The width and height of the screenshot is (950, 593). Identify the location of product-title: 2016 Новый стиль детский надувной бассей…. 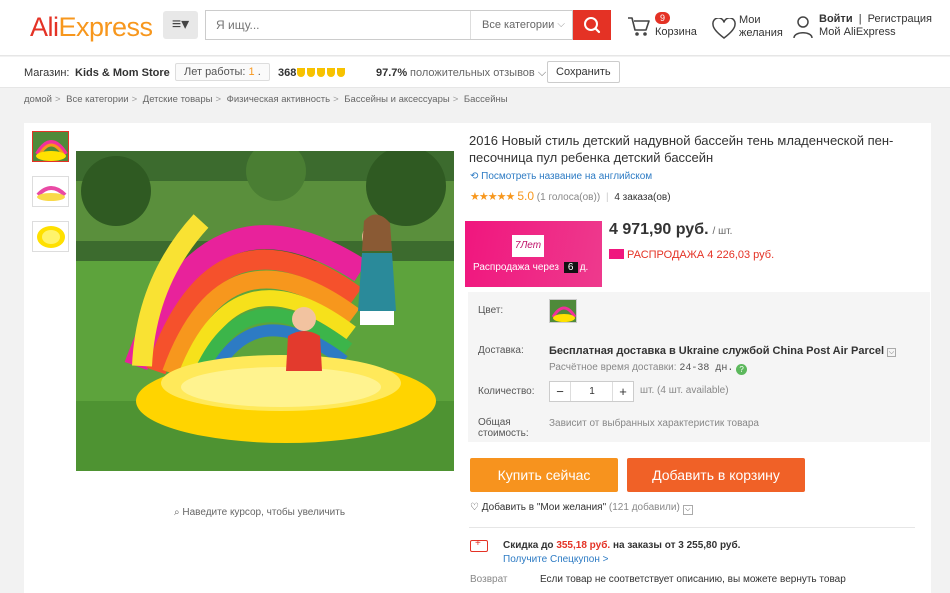
(681, 149).